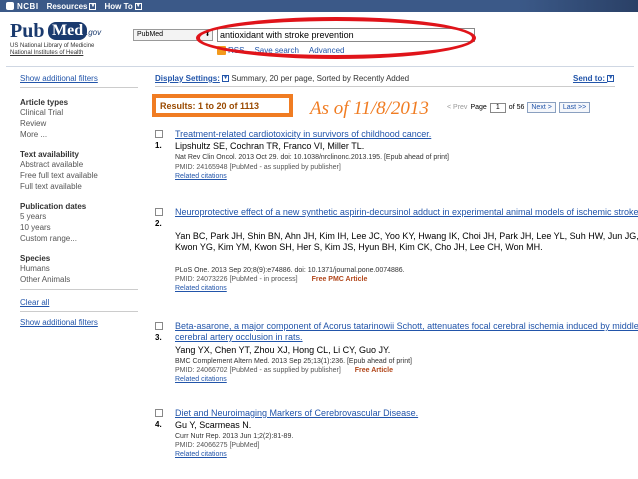  I want to click on filter-clinical-trial: Clinical Trial, so click(80, 112).